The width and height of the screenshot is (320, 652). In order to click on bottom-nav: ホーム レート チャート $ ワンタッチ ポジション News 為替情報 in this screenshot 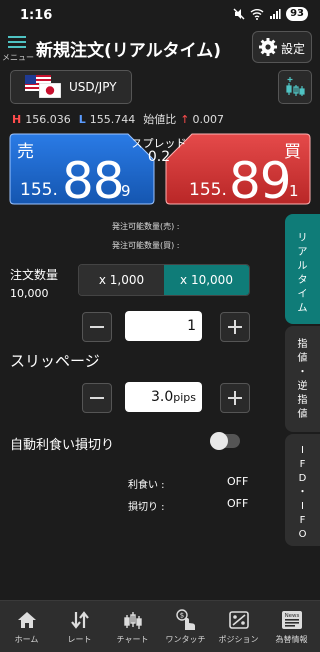, I will do `click(160, 626)`.